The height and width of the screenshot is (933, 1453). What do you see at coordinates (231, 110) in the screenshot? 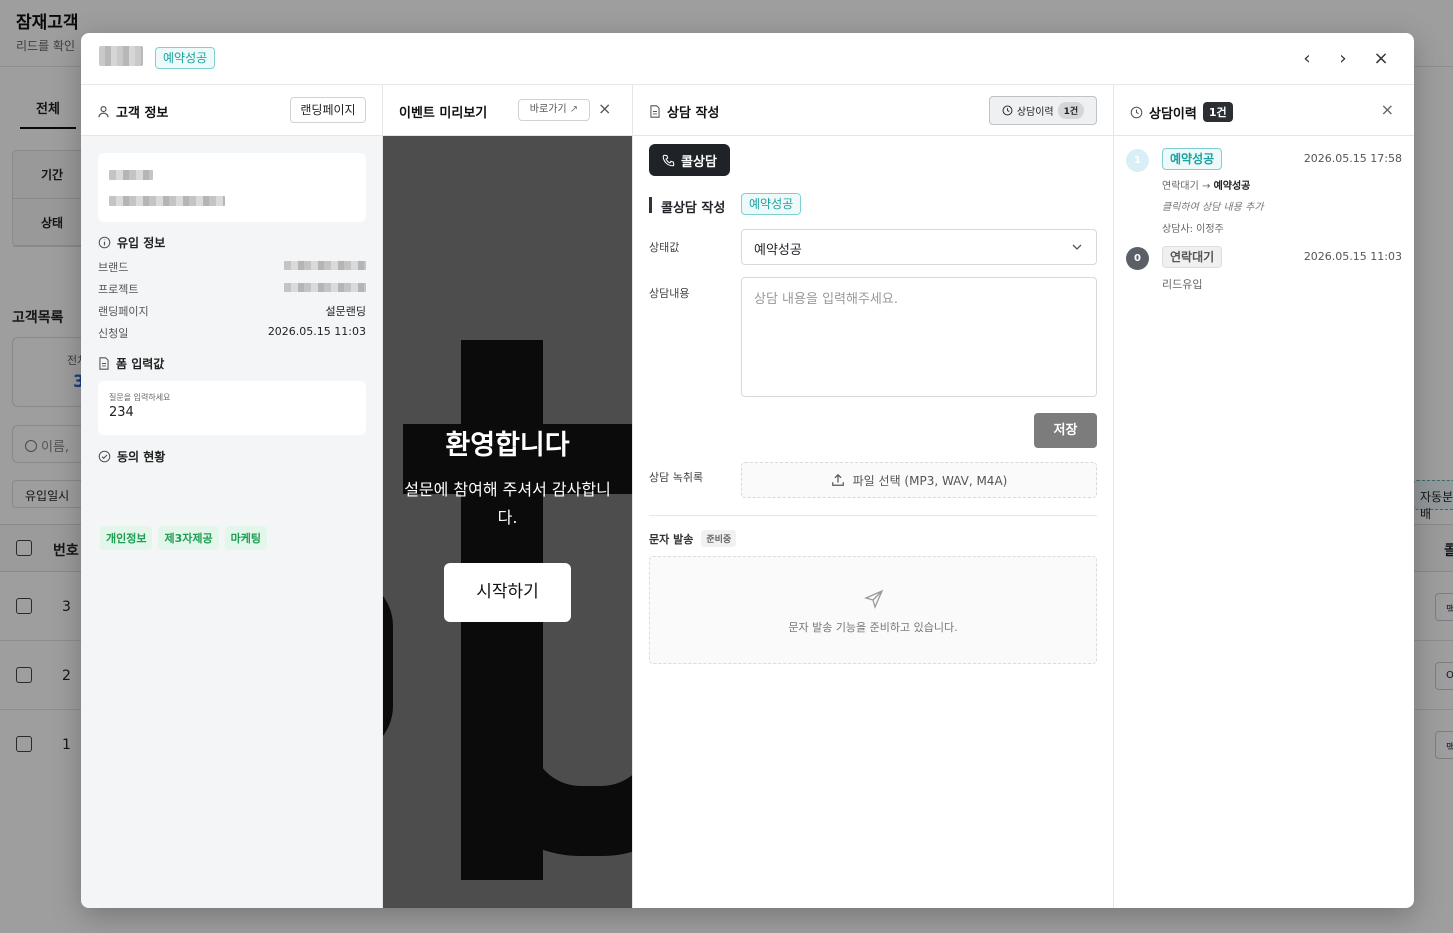
I see `customer-info-header: 고객 정보 랜딩페이지` at bounding box center [231, 110].